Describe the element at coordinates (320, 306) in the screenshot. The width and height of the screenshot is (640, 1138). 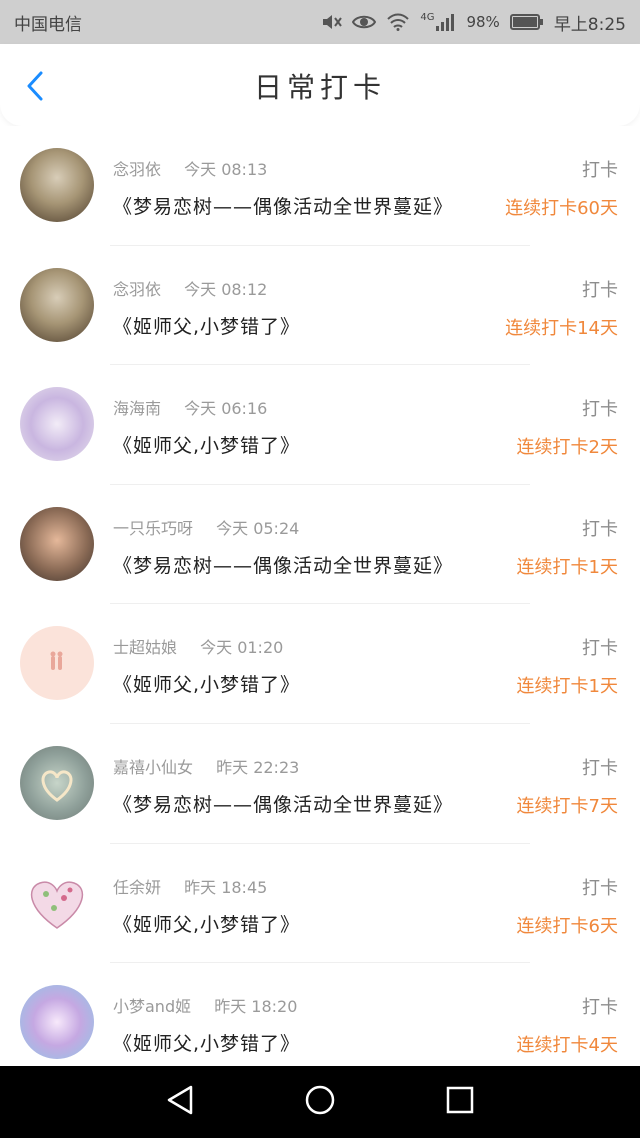
I see `list-item: 念羽依 今天 08:12 打卡 《姬师父,小梦错了》 连续打卡14天` at that location.